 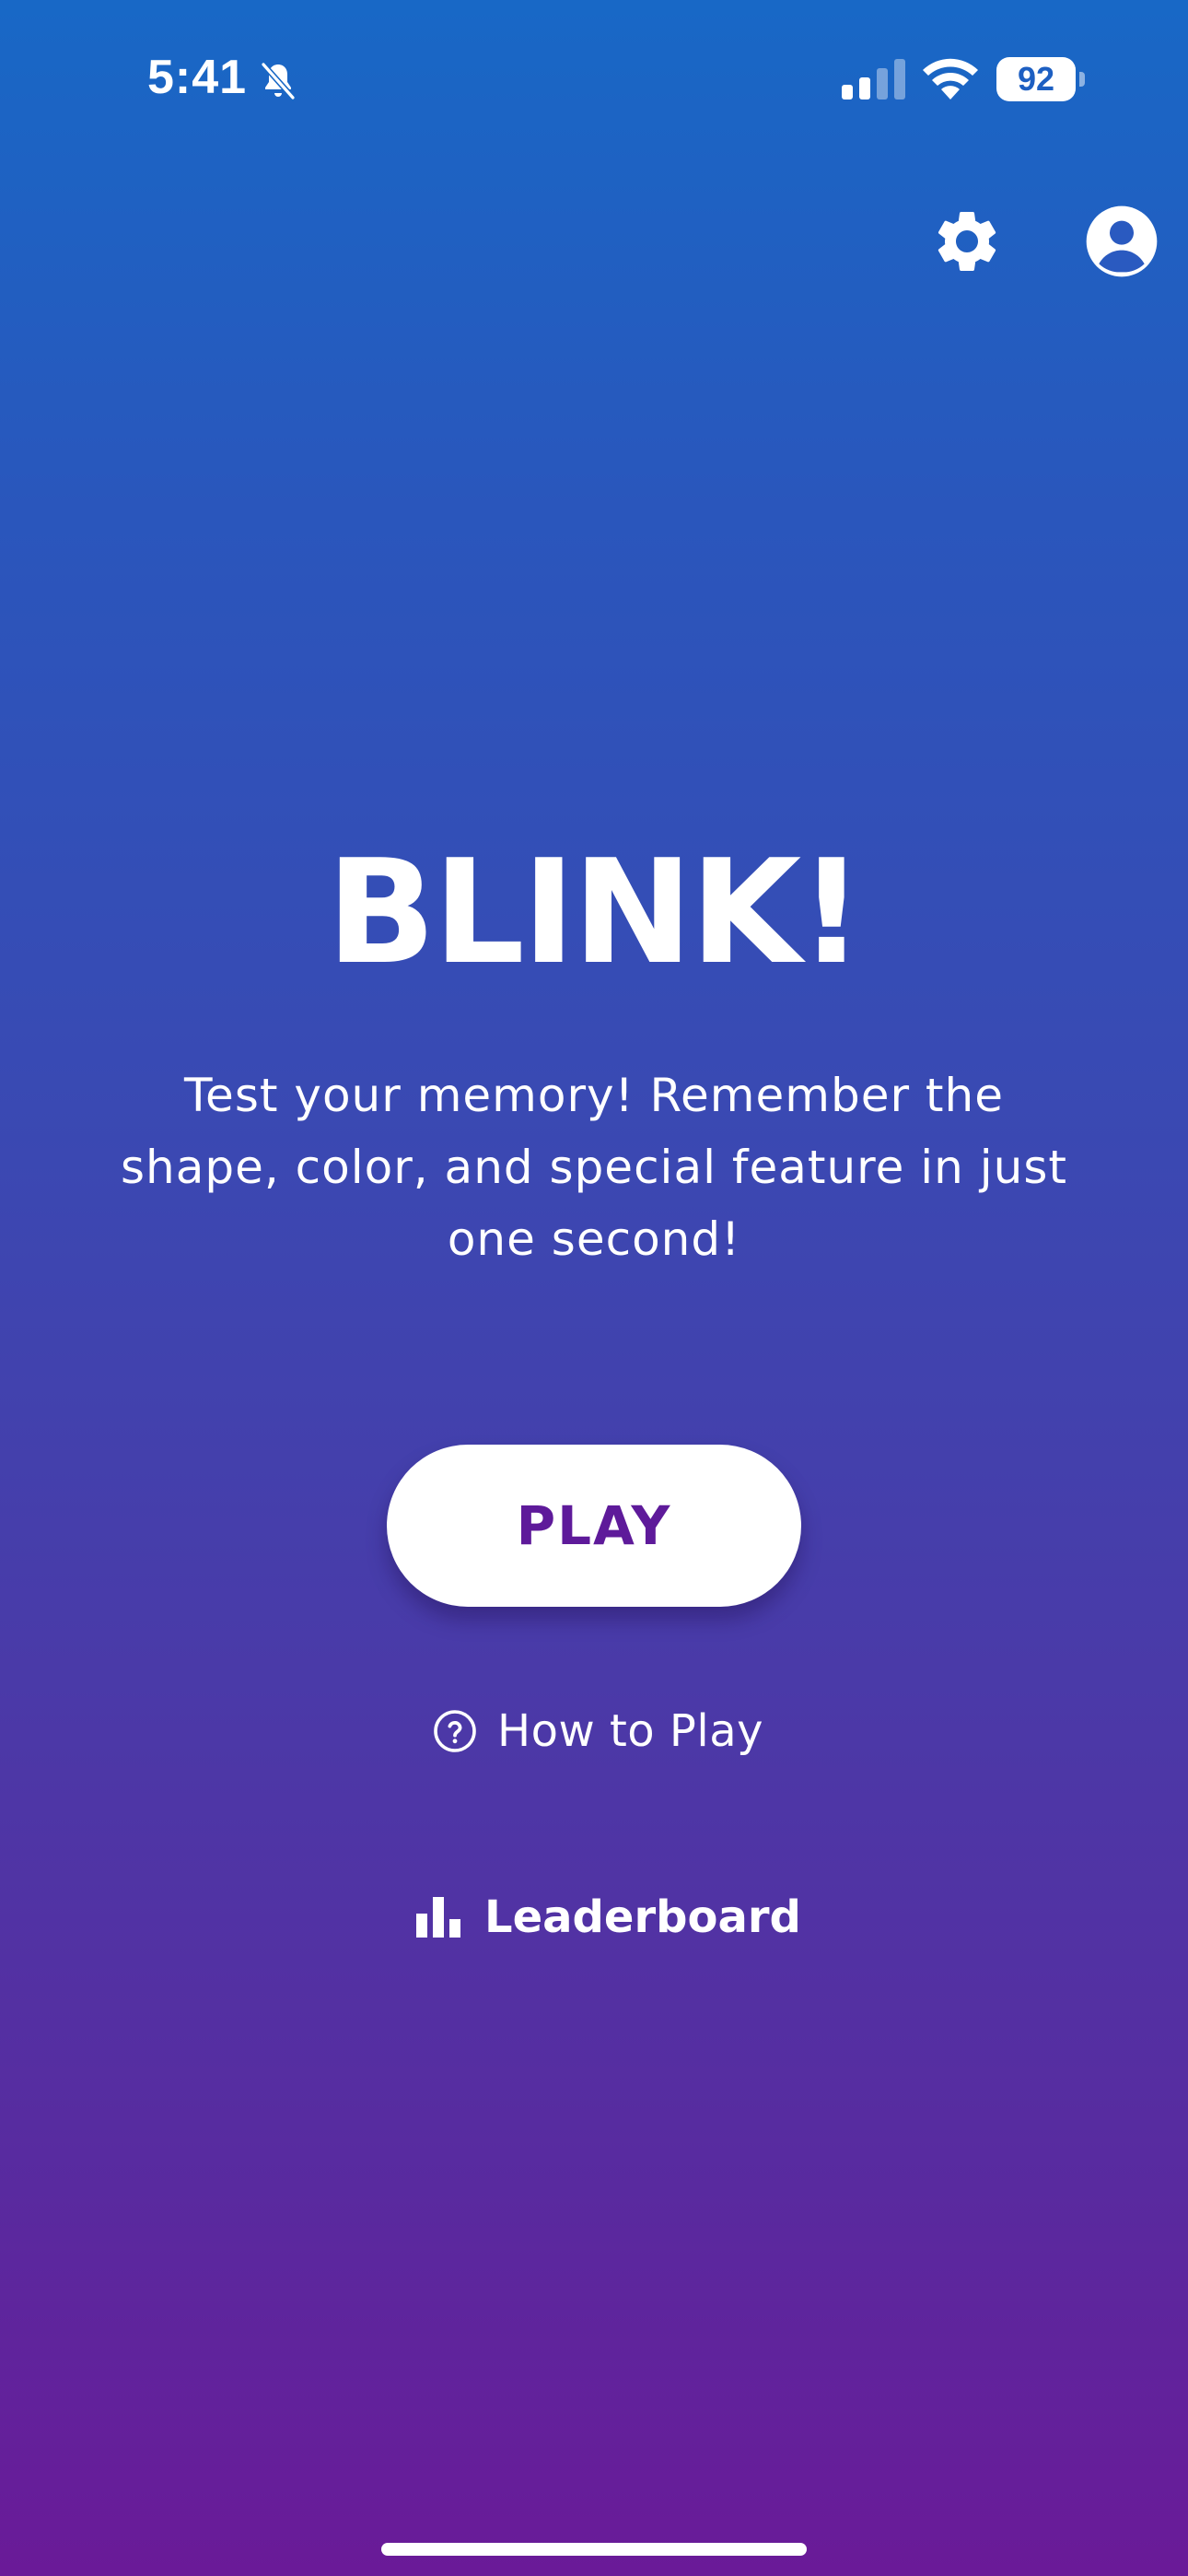 What do you see at coordinates (197, 77) in the screenshot?
I see `status-time: 5:41` at bounding box center [197, 77].